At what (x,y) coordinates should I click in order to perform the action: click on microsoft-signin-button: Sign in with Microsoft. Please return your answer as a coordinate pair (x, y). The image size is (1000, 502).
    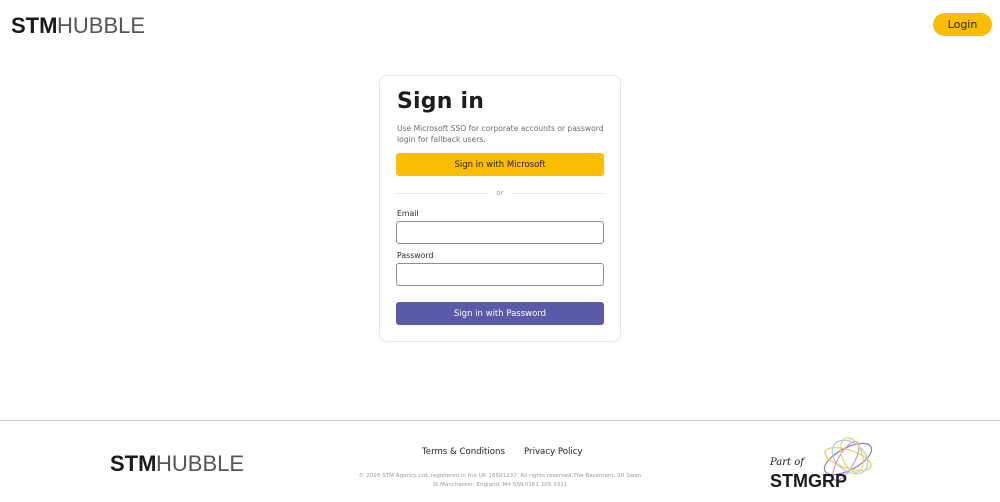
    Looking at the image, I should click on (500, 164).